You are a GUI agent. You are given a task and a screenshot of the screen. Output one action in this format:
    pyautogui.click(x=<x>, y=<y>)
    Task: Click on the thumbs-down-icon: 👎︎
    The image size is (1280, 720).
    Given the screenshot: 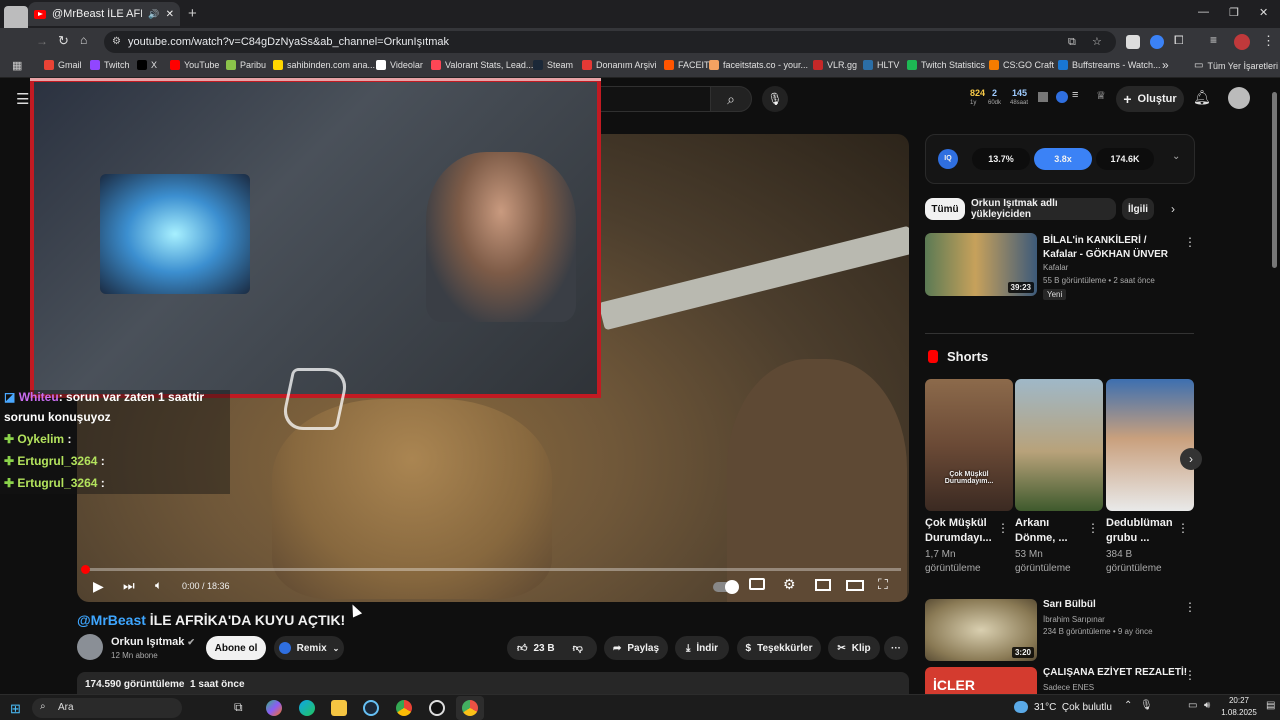 What is the action you would take?
    pyautogui.click(x=578, y=648)
    